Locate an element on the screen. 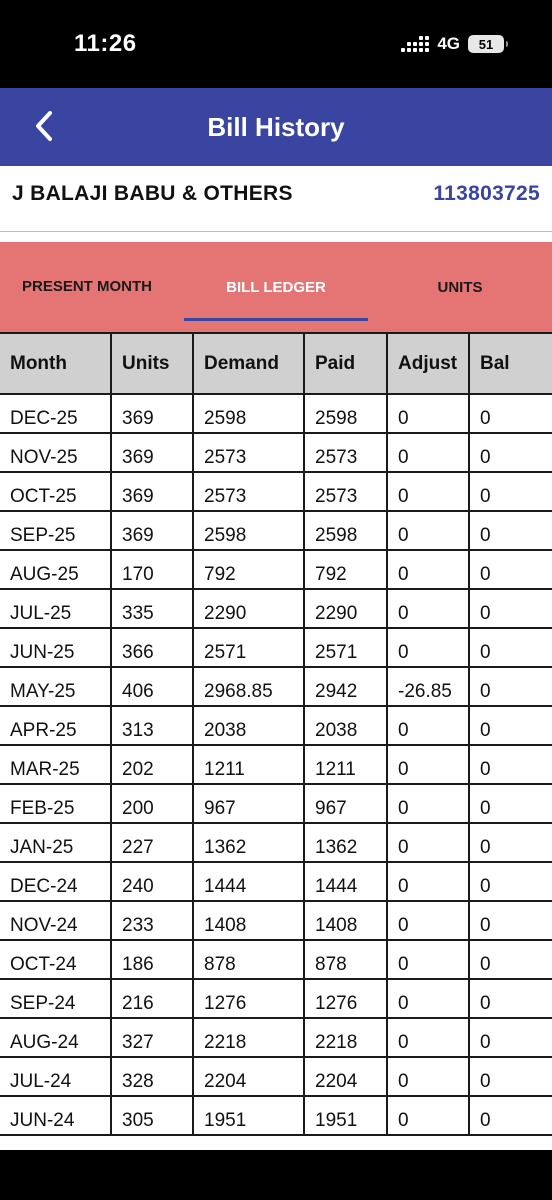 The image size is (552, 1200). cell-paid: 967 is located at coordinates (345, 803).